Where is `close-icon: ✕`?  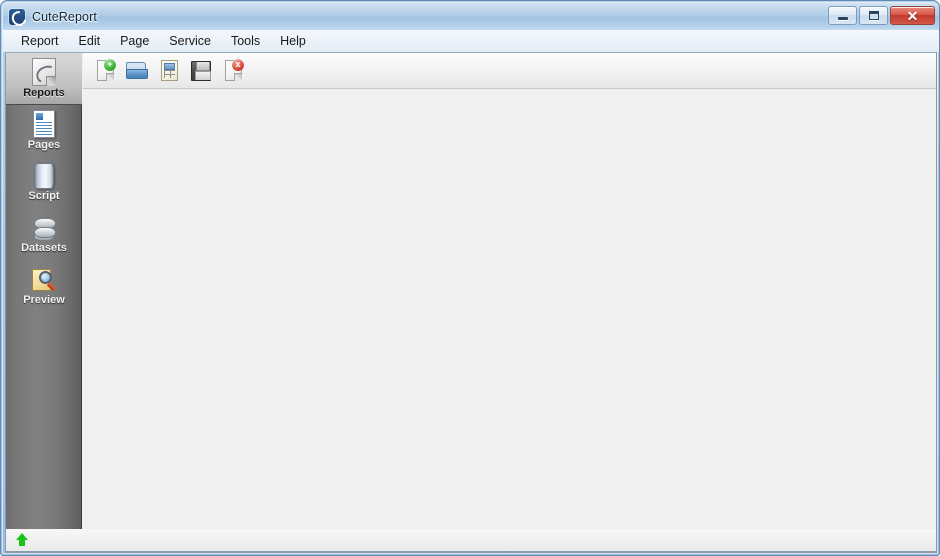 close-icon: ✕ is located at coordinates (912, 15).